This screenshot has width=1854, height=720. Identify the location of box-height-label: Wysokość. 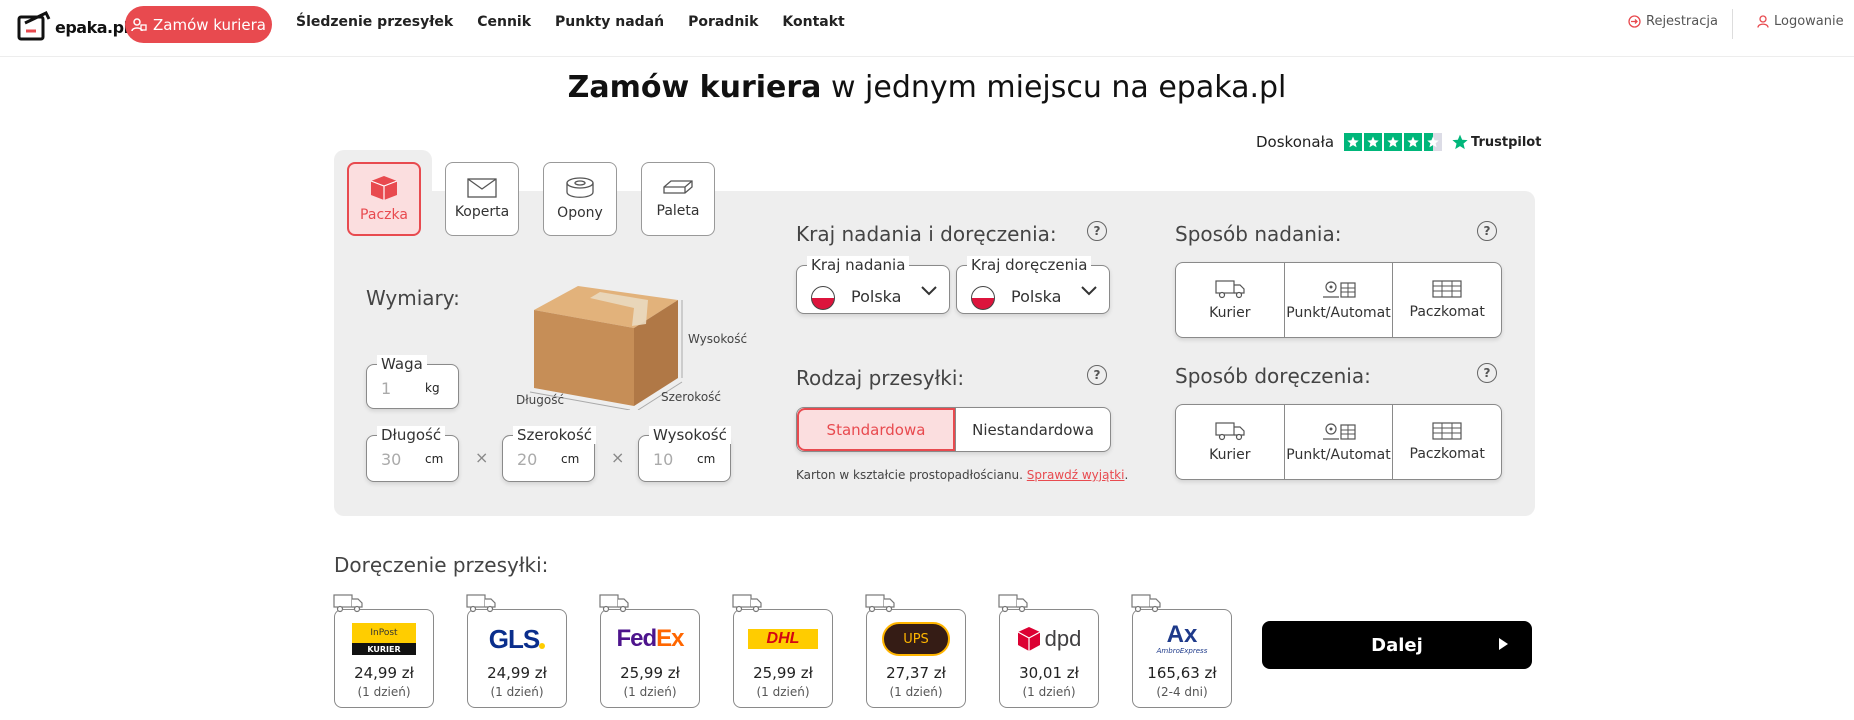
(718, 339).